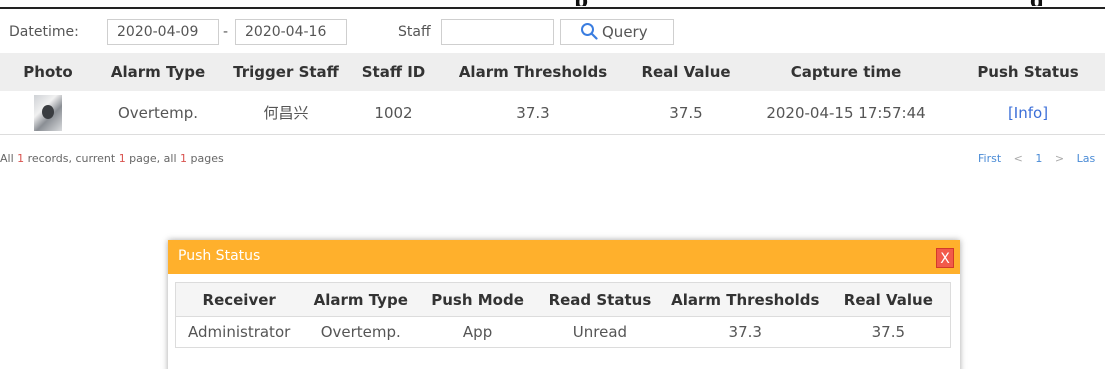 This screenshot has width=1105, height=369. Describe the element at coordinates (286, 72) in the screenshot. I see `column-header-trigger-staff: Trigger Staff` at that location.